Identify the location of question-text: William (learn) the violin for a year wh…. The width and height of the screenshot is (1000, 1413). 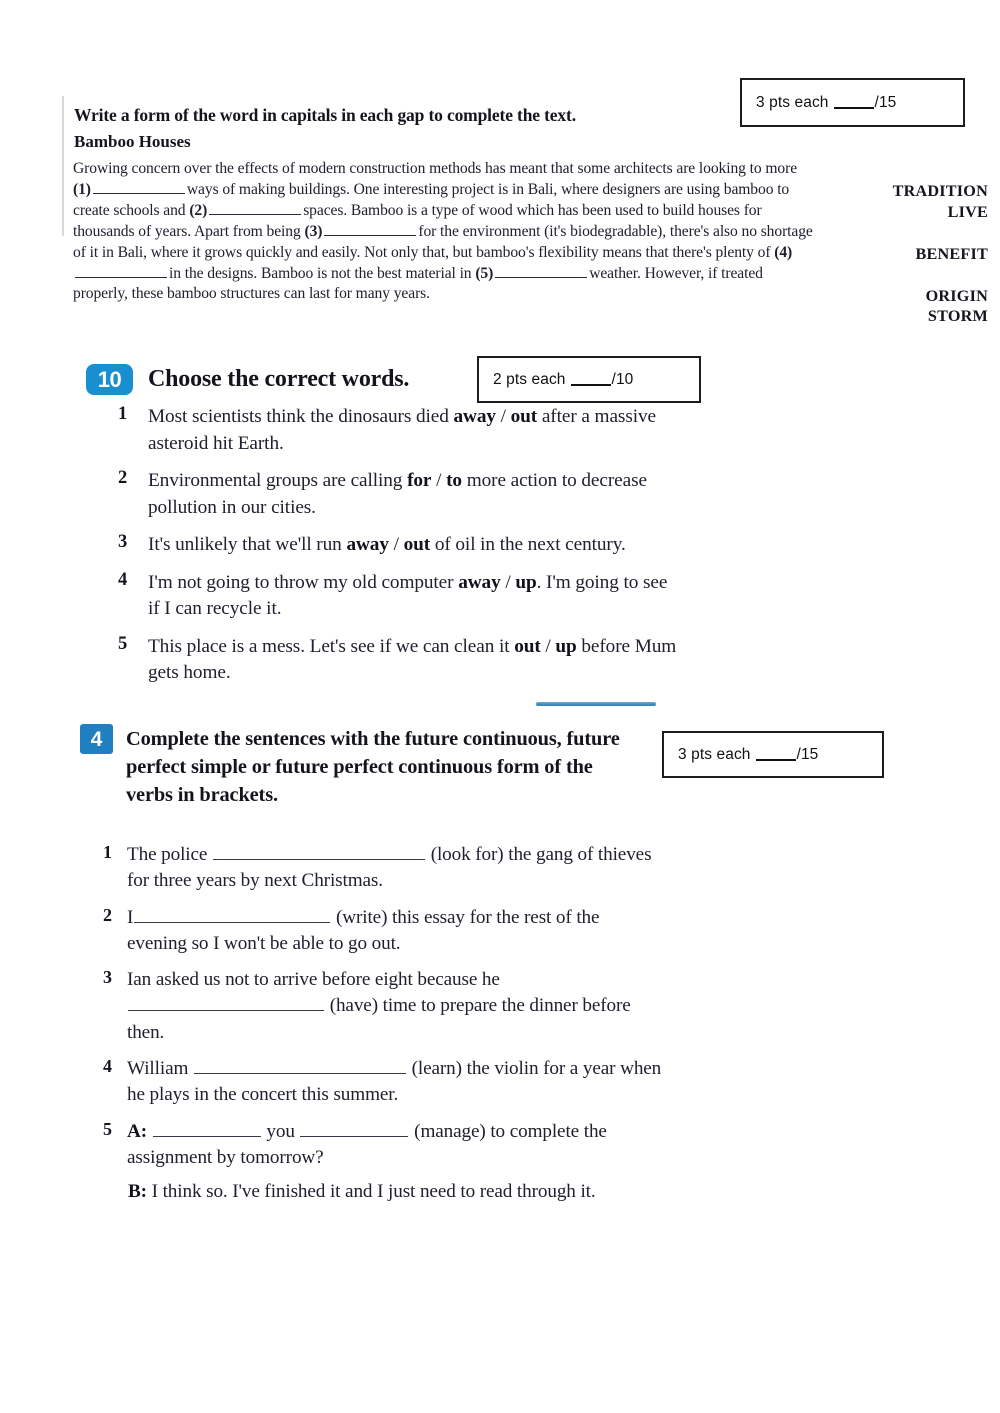
(395, 1082).